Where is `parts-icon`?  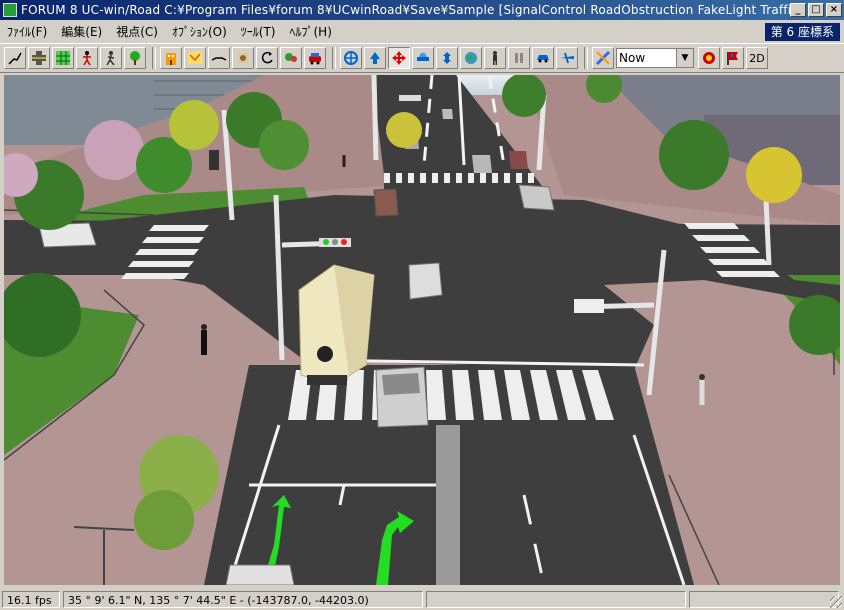
parts-icon is located at coordinates (243, 58).